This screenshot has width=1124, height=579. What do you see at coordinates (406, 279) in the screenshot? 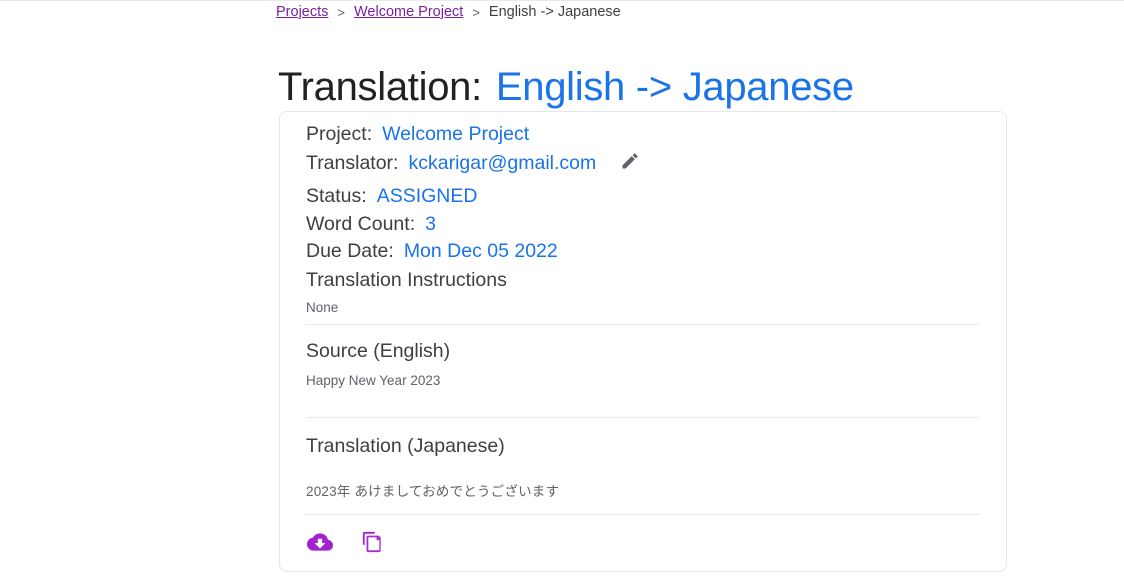
I see `instructions-label: Translation Instructions` at bounding box center [406, 279].